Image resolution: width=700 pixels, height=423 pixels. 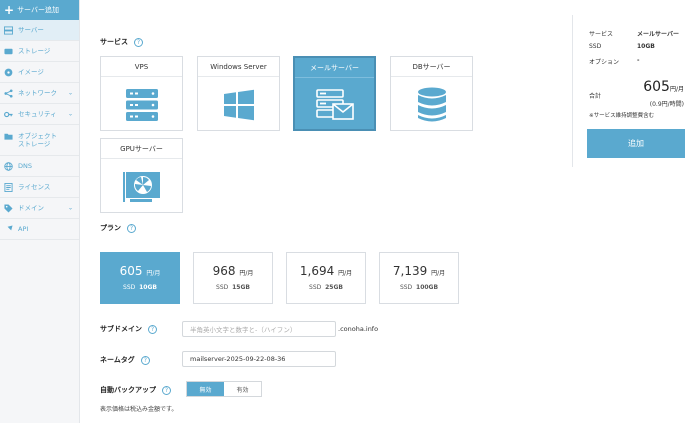 What do you see at coordinates (241, 287) in the screenshot?
I see `plan-ssd: 15GB` at bounding box center [241, 287].